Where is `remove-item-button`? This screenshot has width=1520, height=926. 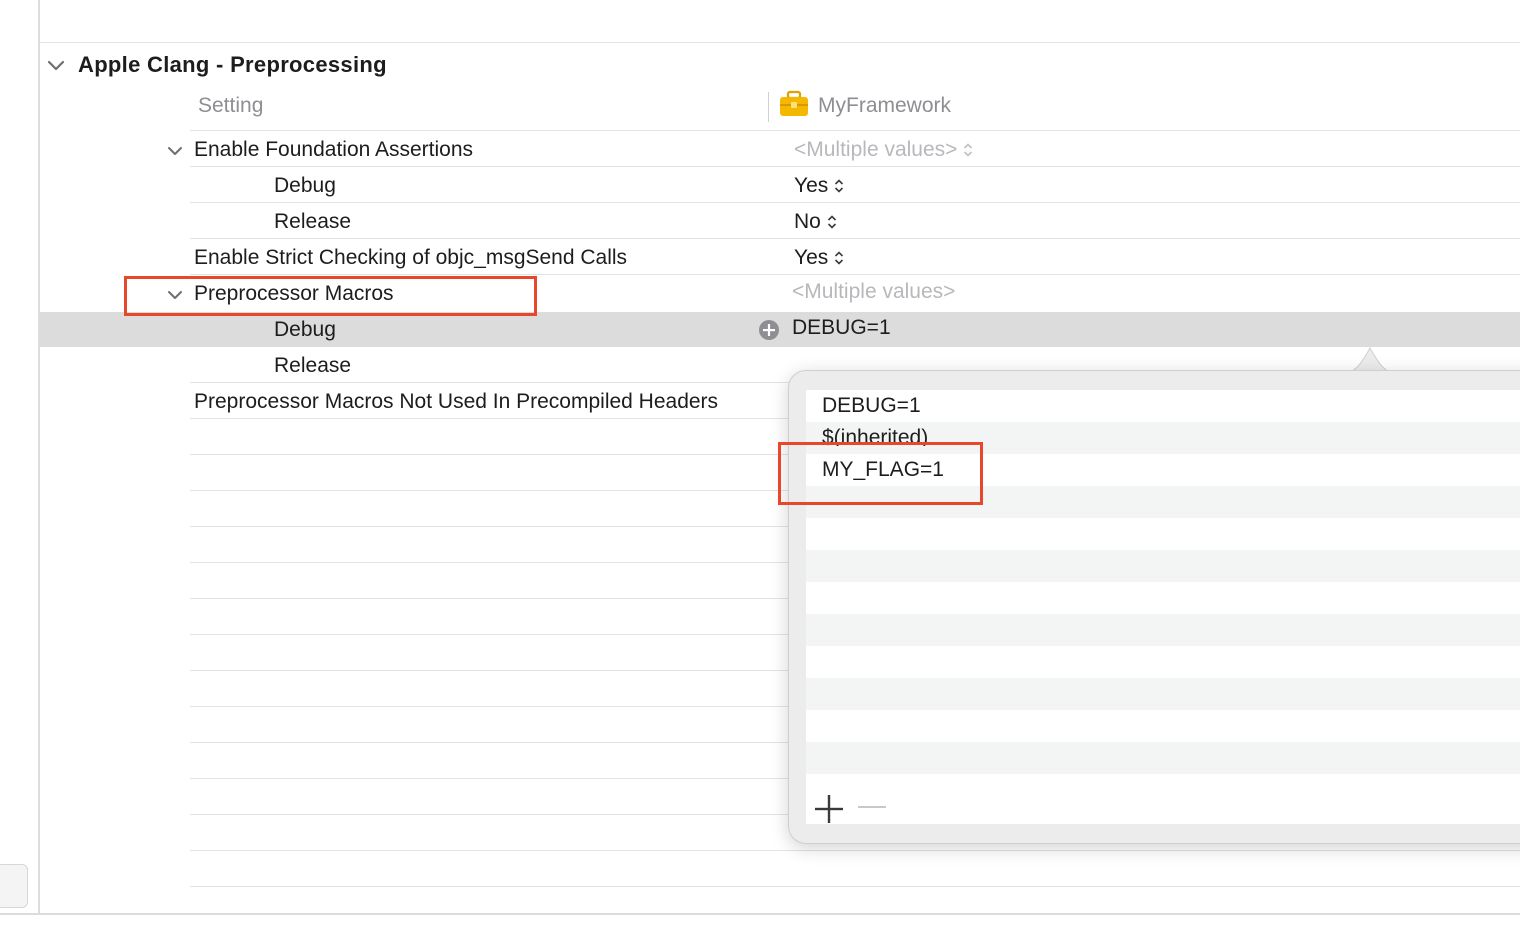 remove-item-button is located at coordinates (872, 807).